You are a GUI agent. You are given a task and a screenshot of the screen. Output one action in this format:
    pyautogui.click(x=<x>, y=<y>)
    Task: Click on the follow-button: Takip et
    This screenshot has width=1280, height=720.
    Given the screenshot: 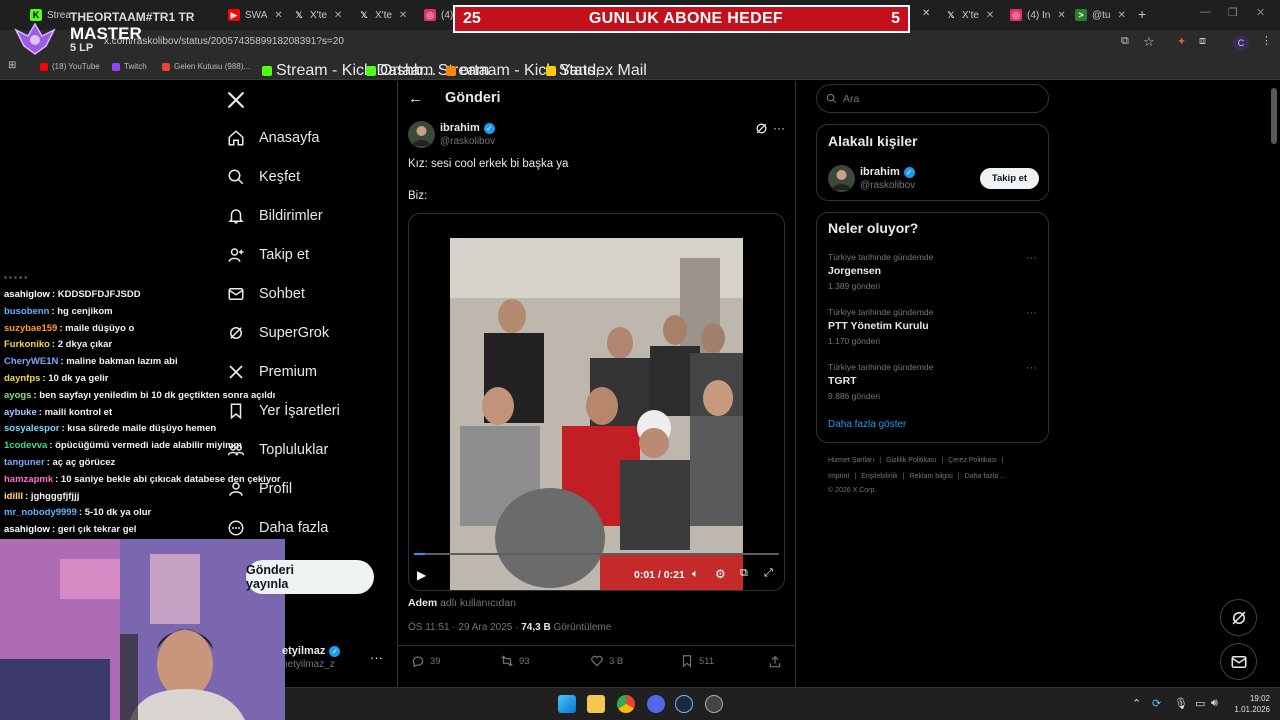 What is the action you would take?
    pyautogui.click(x=1009, y=178)
    